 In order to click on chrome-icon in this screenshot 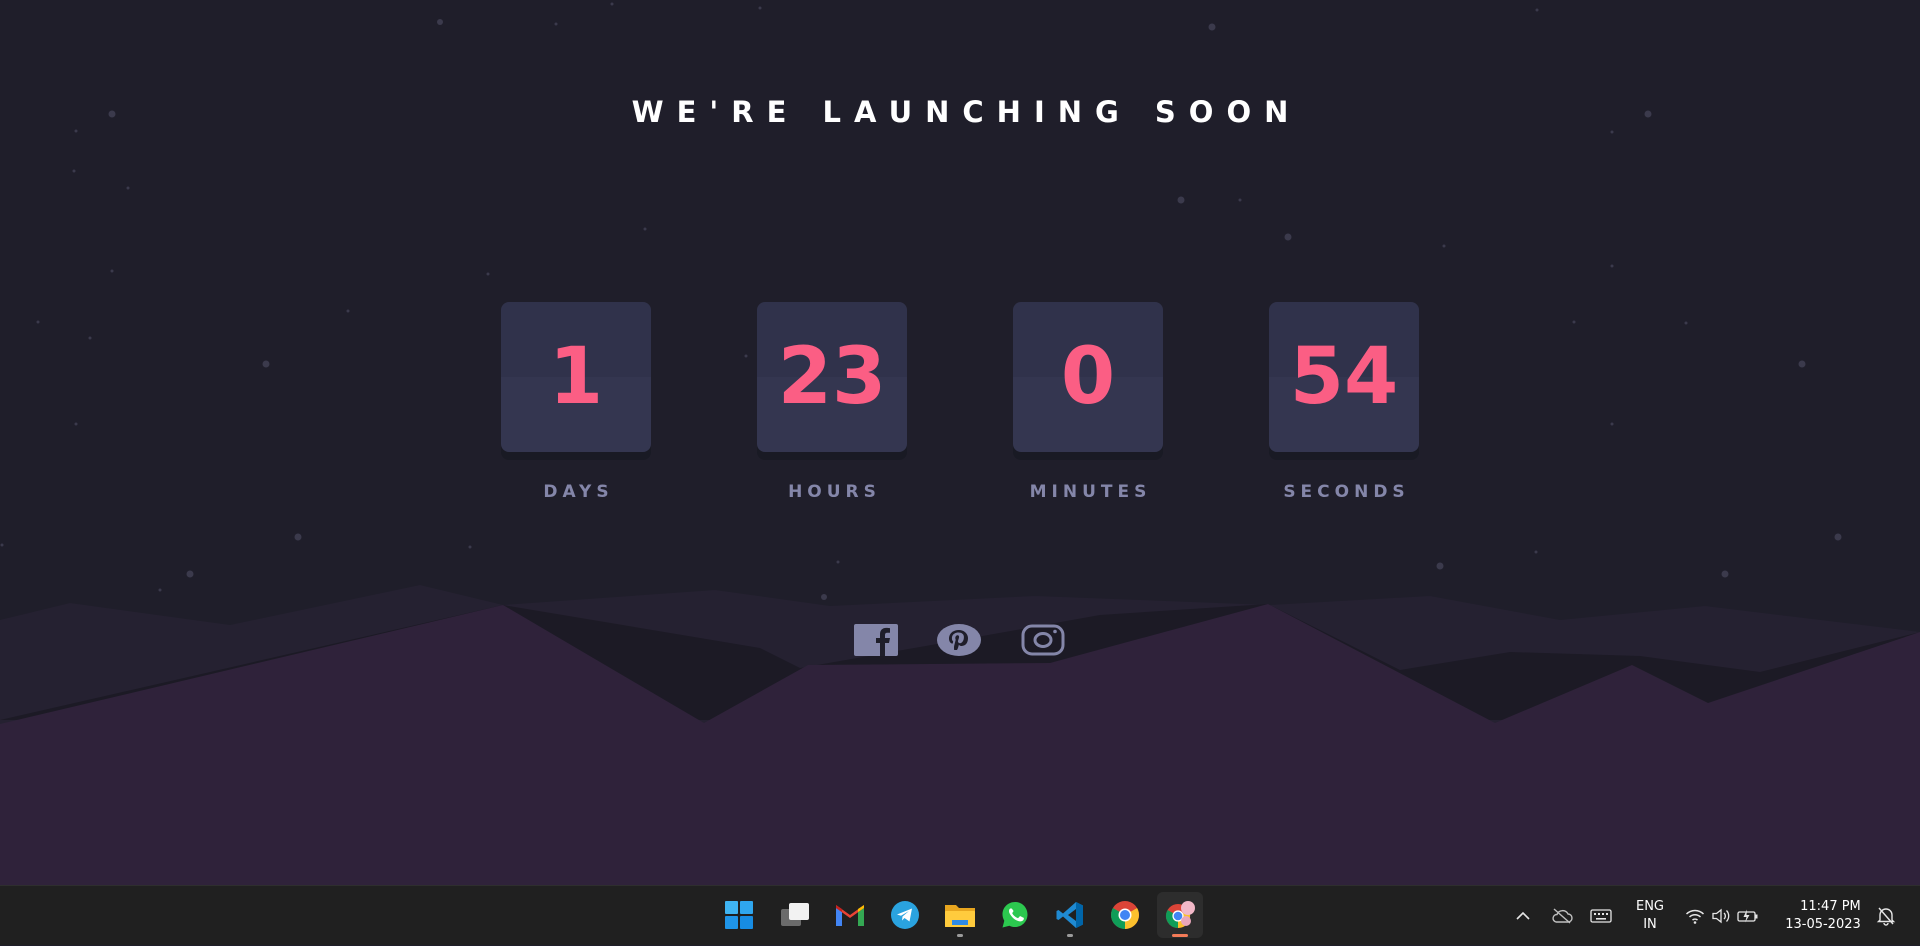, I will do `click(1125, 915)`.